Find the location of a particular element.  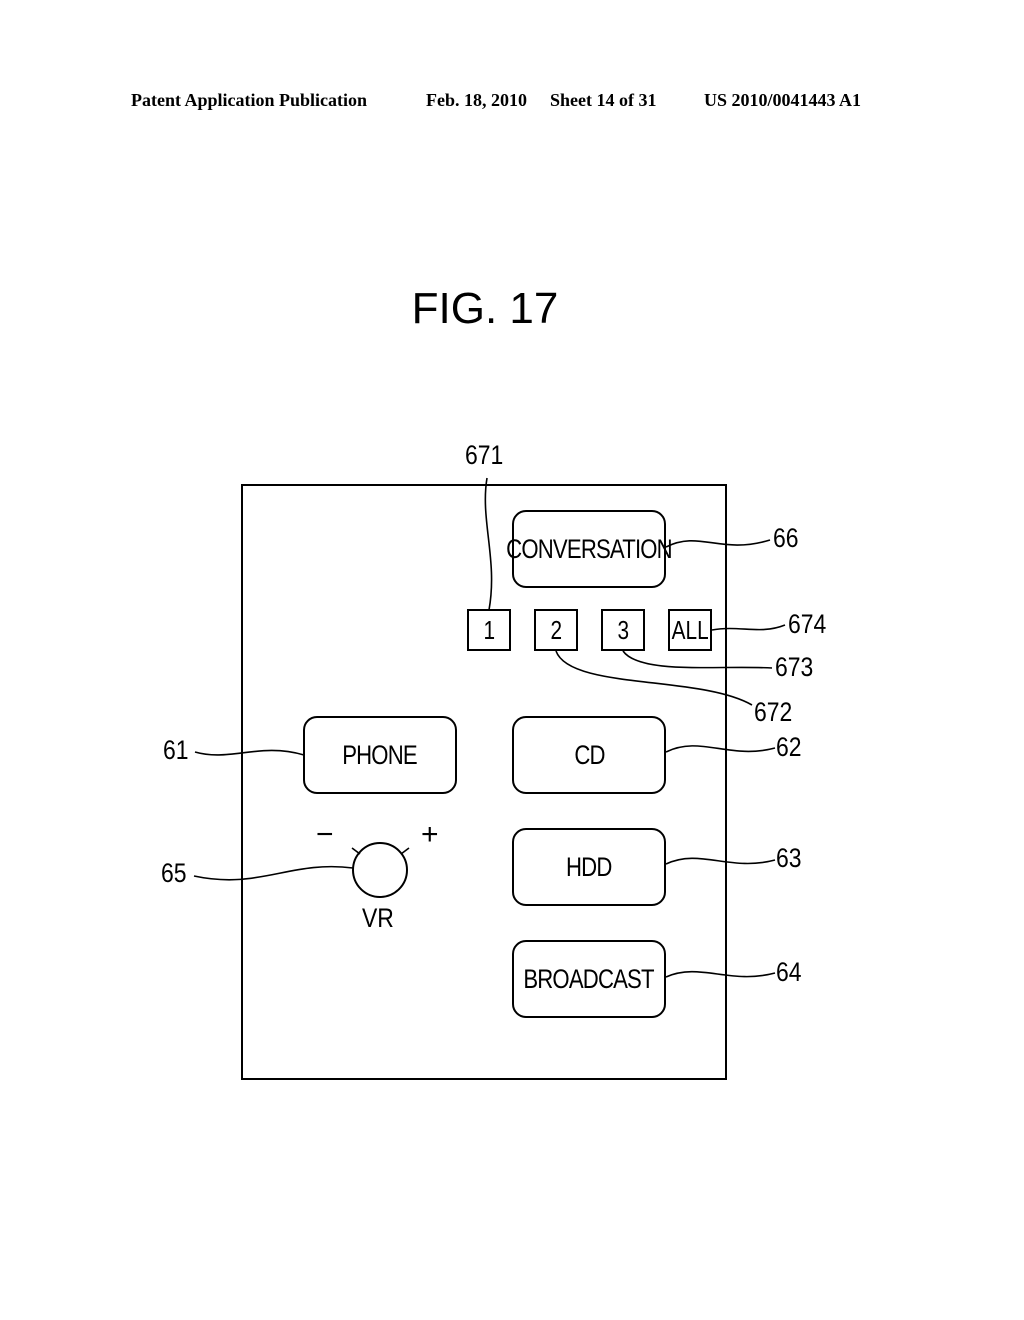

volume-minus-icon: − is located at coordinates (325, 834).